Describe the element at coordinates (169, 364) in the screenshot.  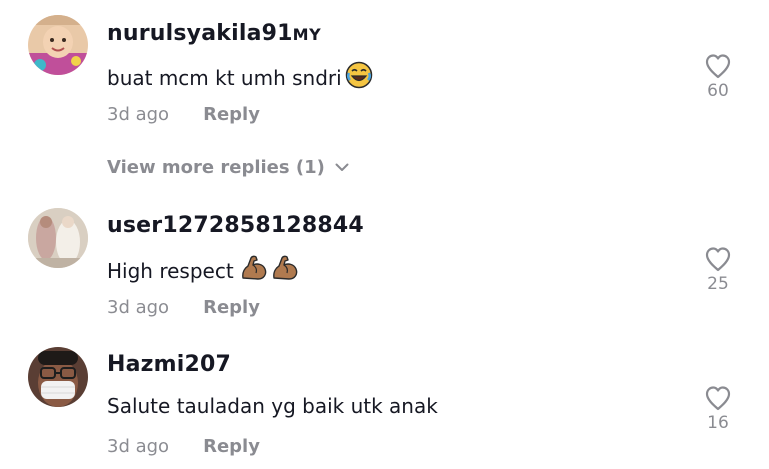
I see `comment-username: Hazmi207` at that location.